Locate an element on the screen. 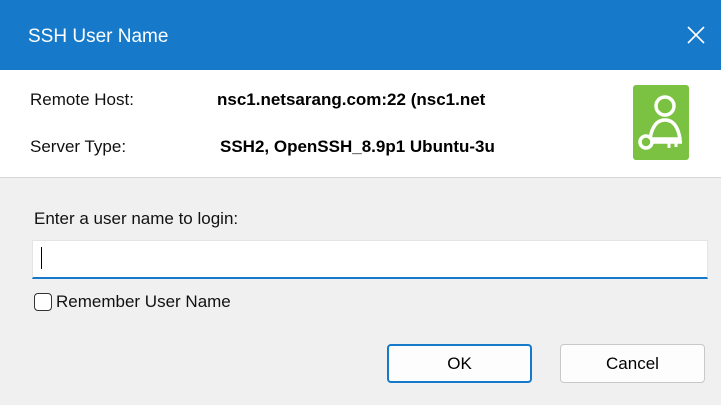 This screenshot has width=721, height=405. close-icon is located at coordinates (696, 35).